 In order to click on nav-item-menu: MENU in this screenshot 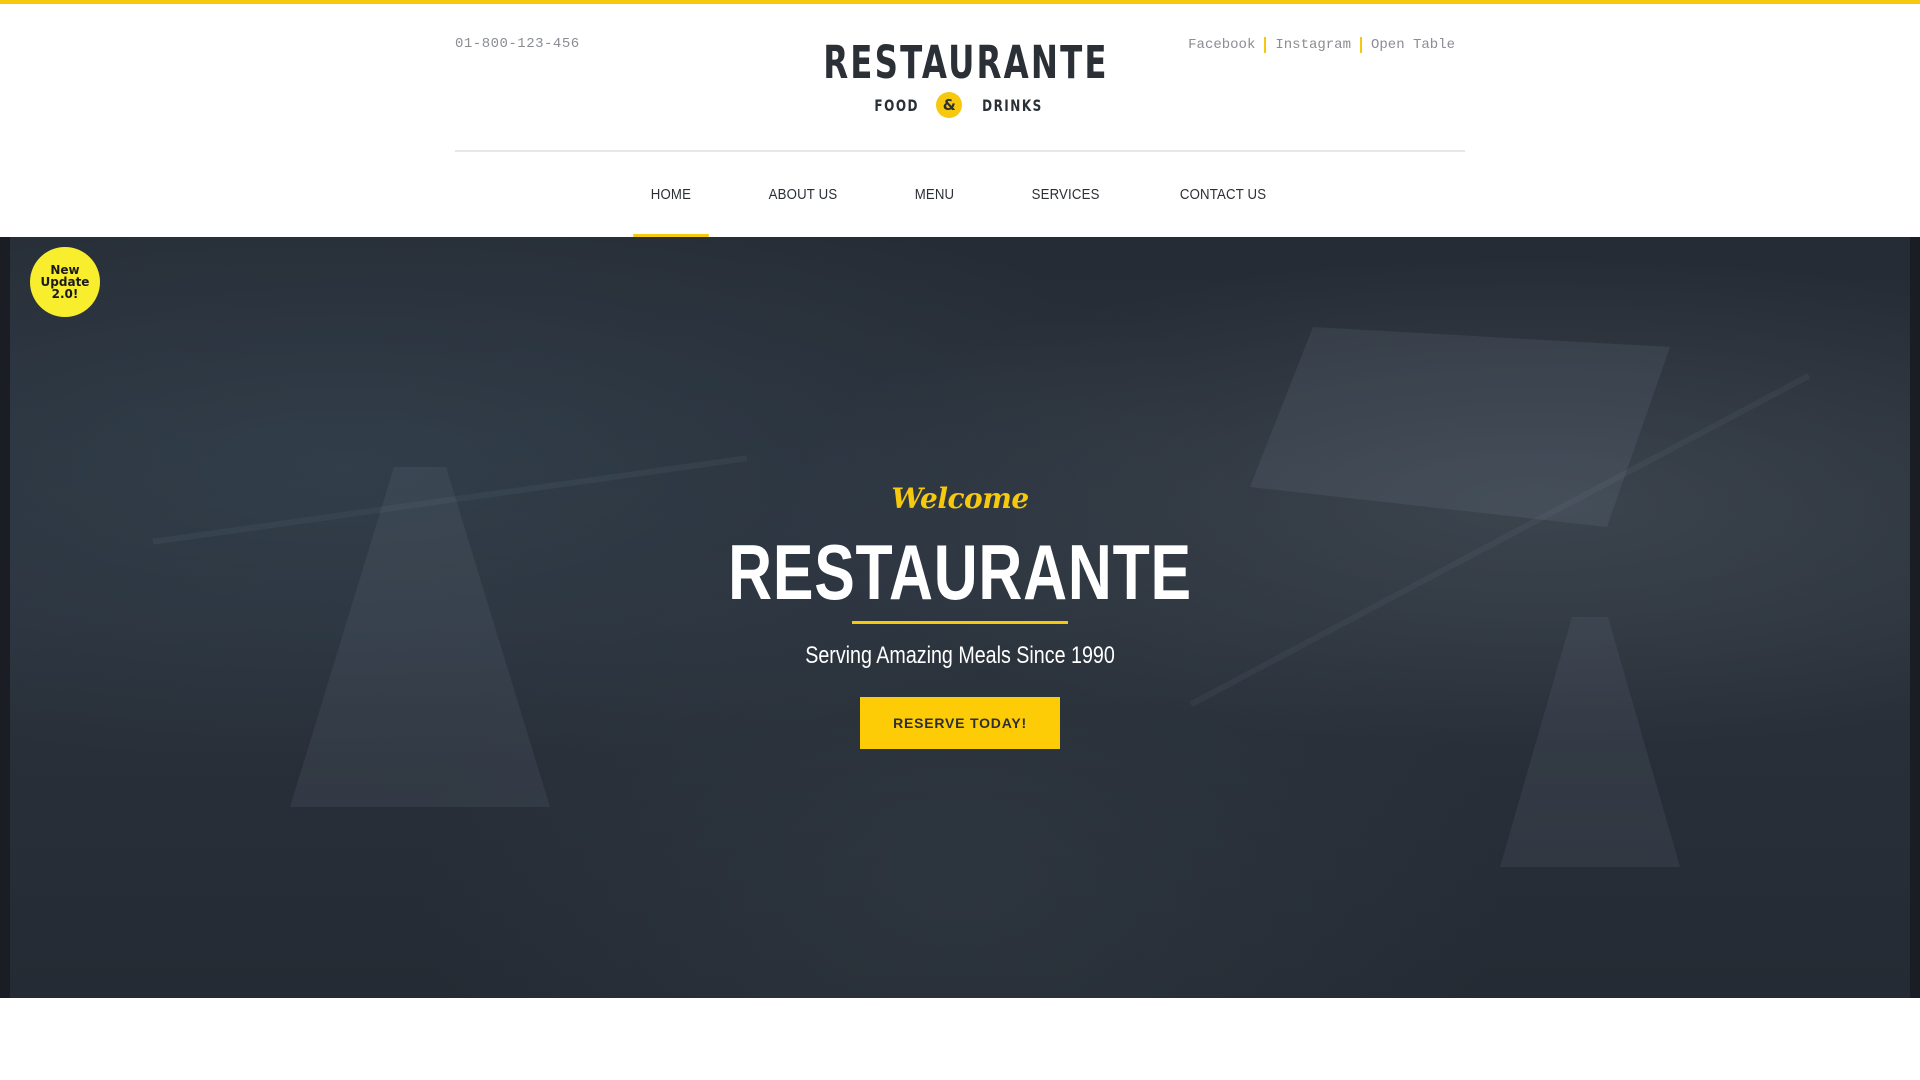, I will do `click(934, 194)`.